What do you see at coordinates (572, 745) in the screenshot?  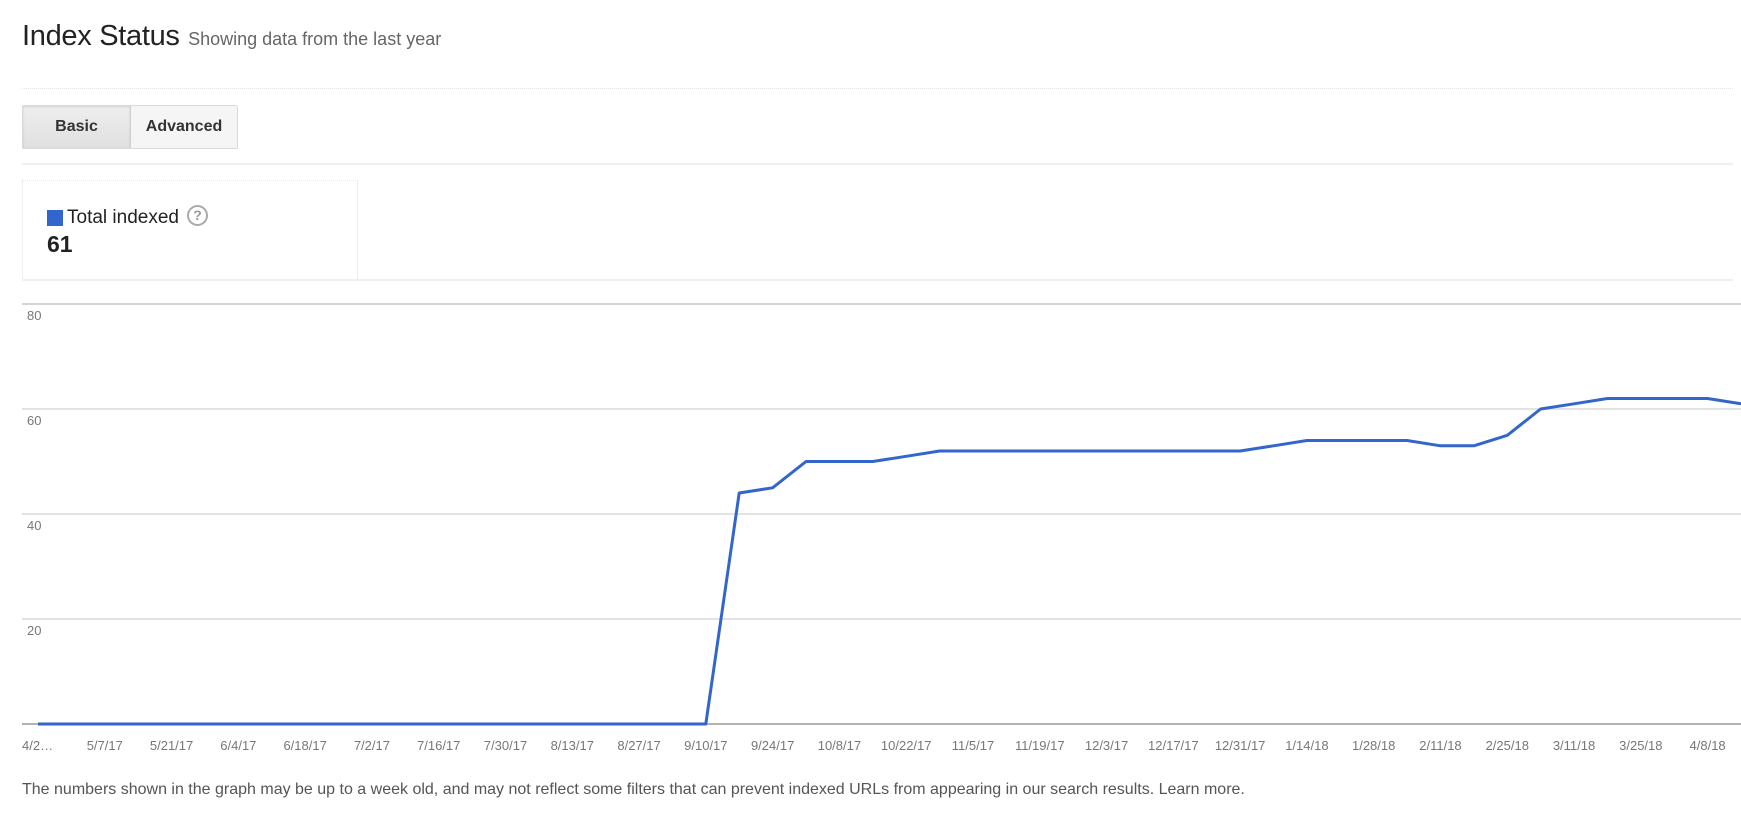 I see `x-tick-label: 8/13/17` at bounding box center [572, 745].